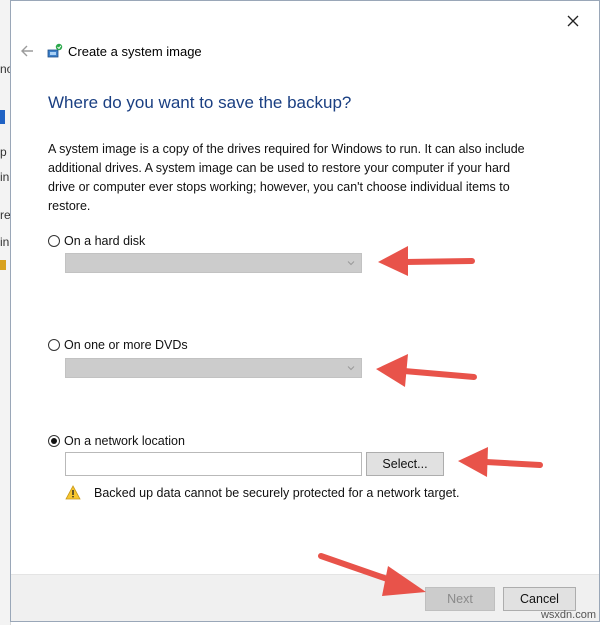 Image resolution: width=602 pixels, height=625 pixels. I want to click on back-button, so click(28, 51).